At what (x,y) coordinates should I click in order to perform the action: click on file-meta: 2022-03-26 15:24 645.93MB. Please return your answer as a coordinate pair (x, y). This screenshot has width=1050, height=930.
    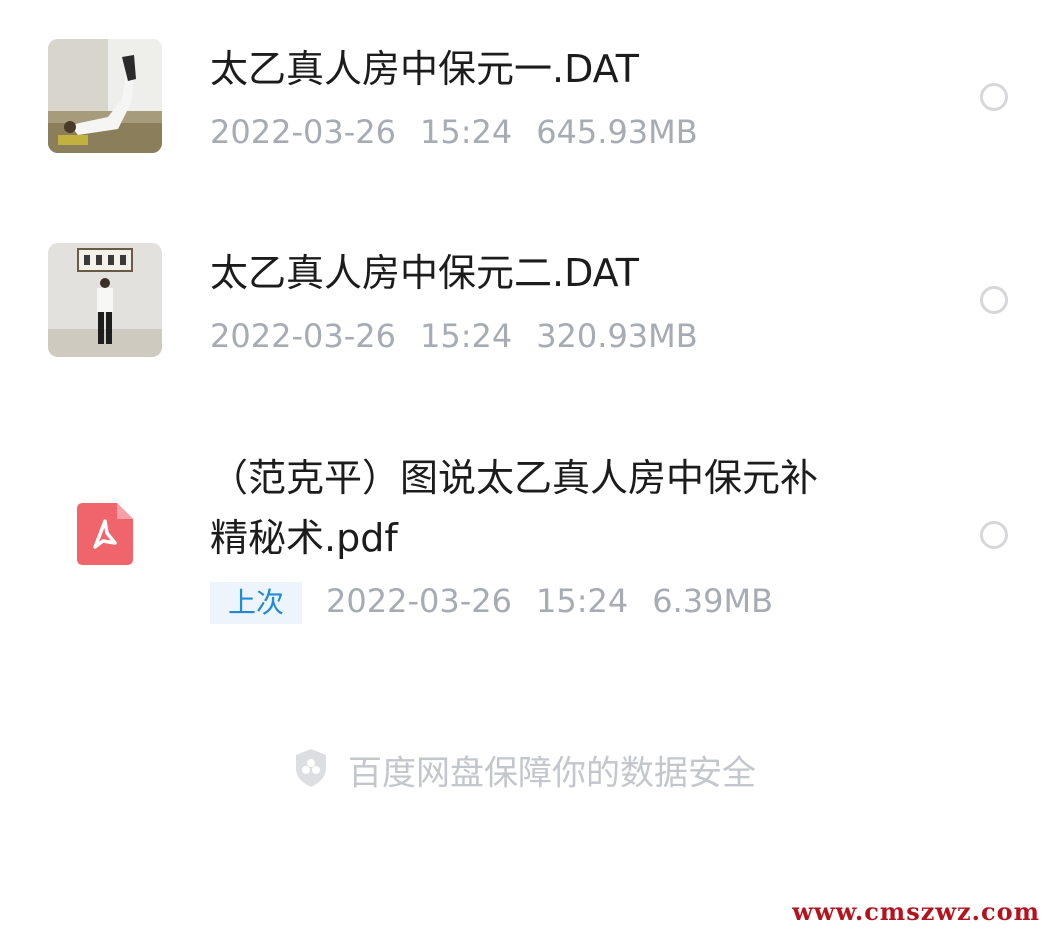
    Looking at the image, I should click on (466, 132).